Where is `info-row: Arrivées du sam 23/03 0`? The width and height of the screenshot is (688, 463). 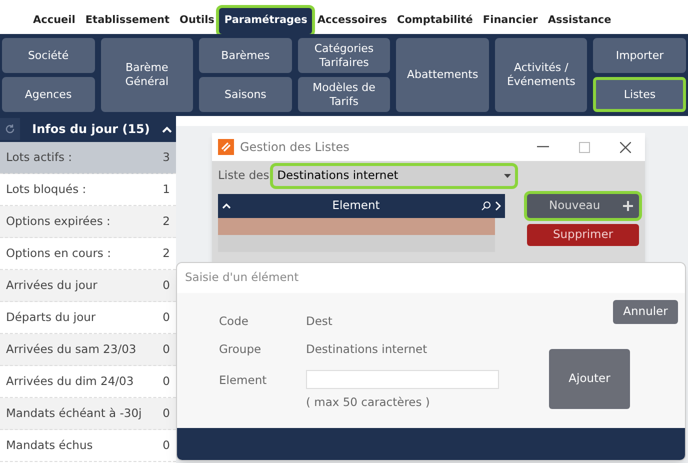
info-row: Arrivées du sam 23/03 0 is located at coordinates (88, 350).